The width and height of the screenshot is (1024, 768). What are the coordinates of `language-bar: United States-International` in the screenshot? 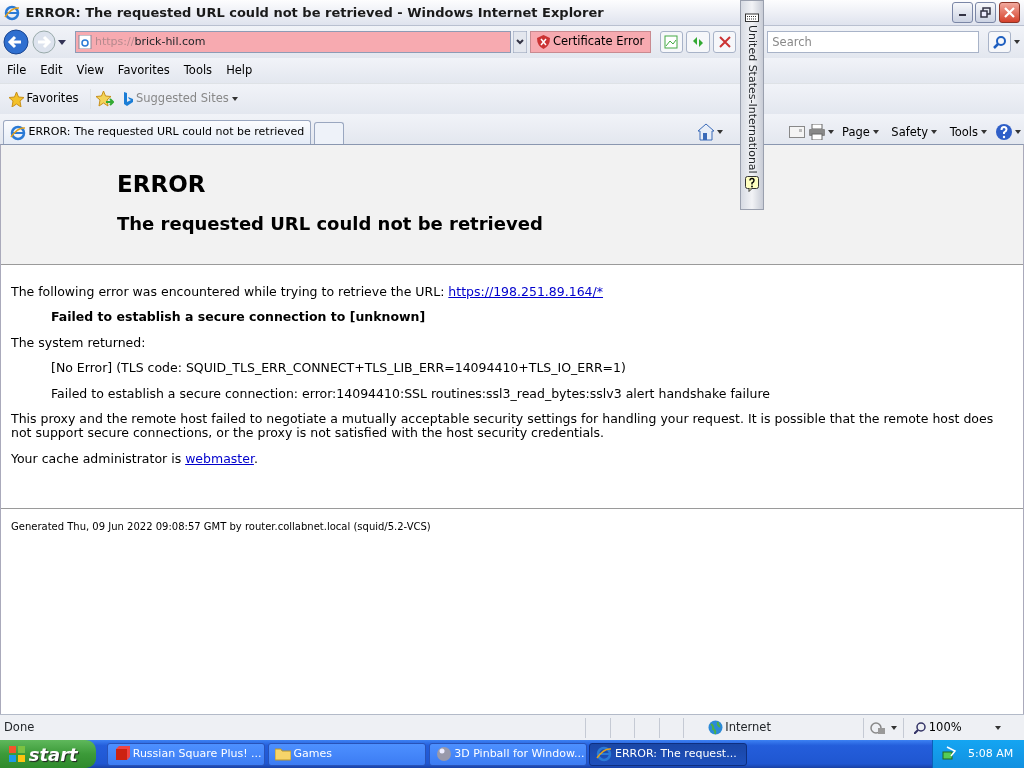 It's located at (752, 105).